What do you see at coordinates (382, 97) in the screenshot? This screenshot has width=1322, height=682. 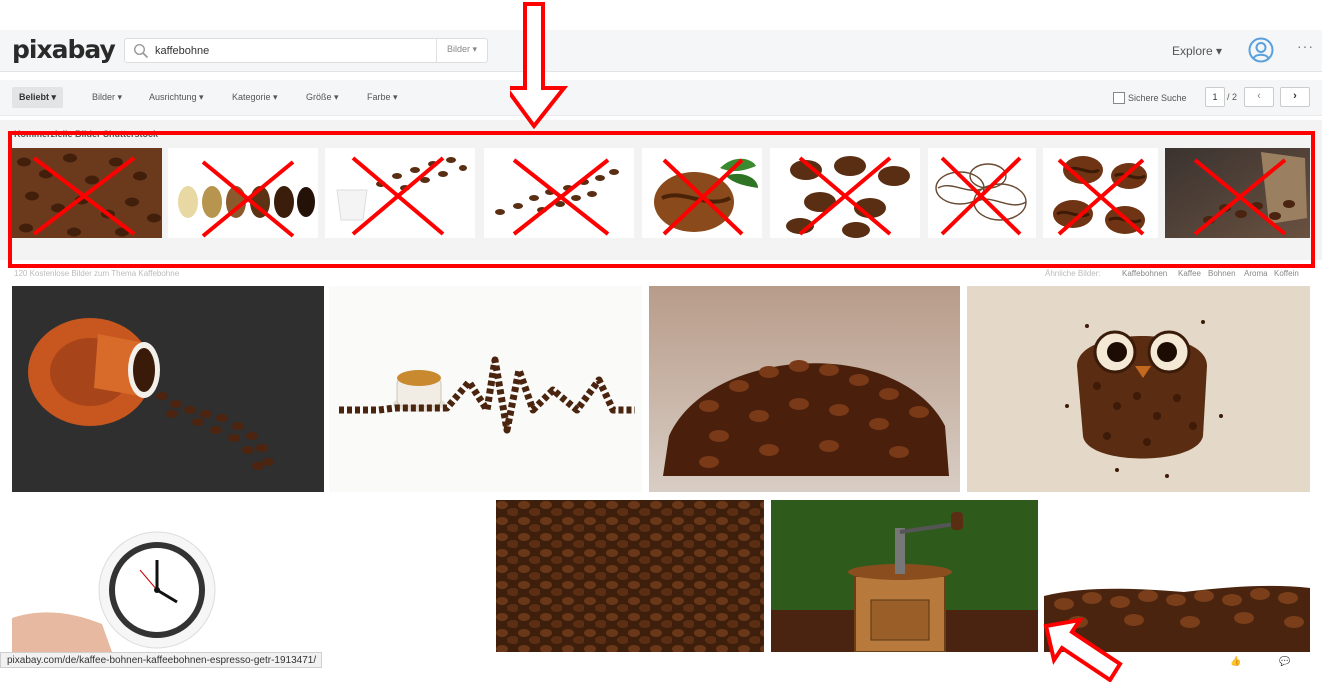 I see `filter-color: Farbe ▾` at bounding box center [382, 97].